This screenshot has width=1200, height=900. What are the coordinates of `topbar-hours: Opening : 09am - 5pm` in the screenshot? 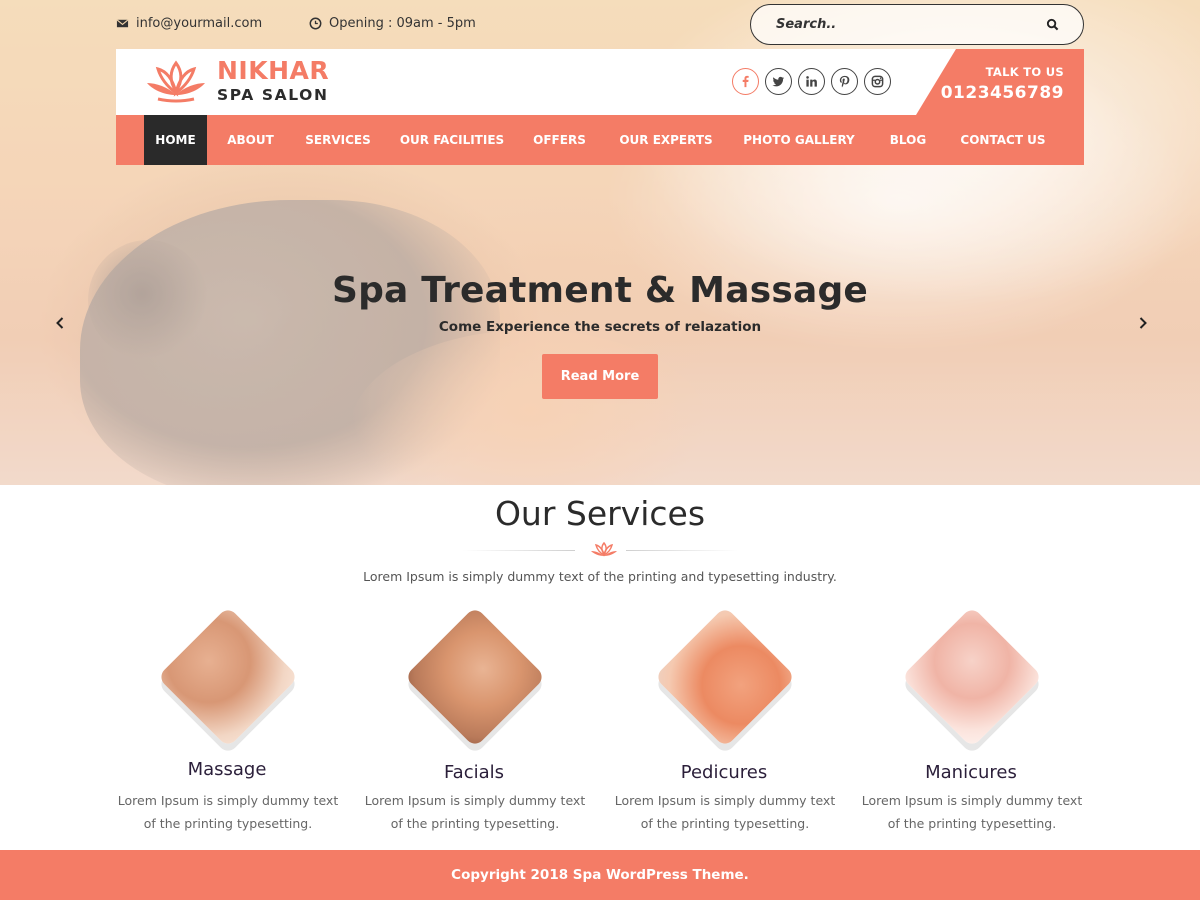 It's located at (392, 23).